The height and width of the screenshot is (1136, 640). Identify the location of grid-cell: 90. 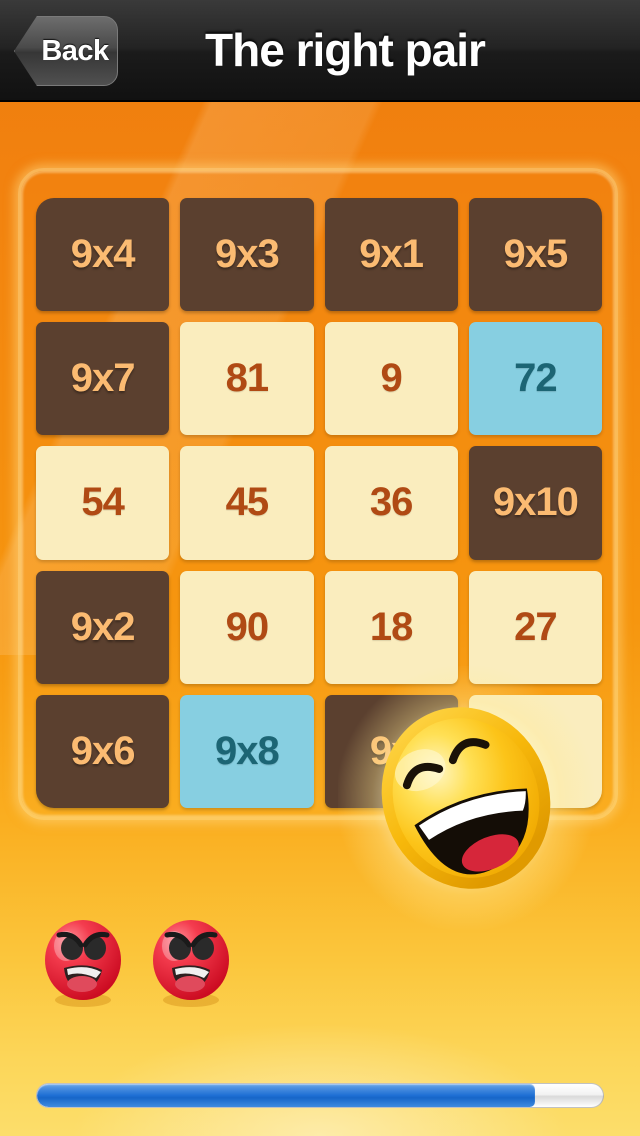
(247, 627).